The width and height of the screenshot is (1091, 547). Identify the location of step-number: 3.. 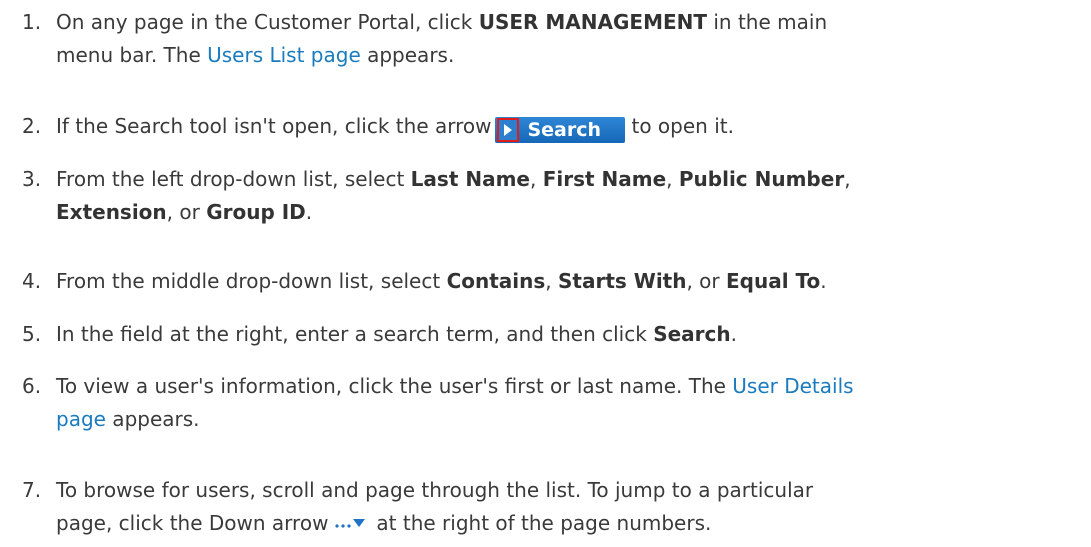
(32, 179).